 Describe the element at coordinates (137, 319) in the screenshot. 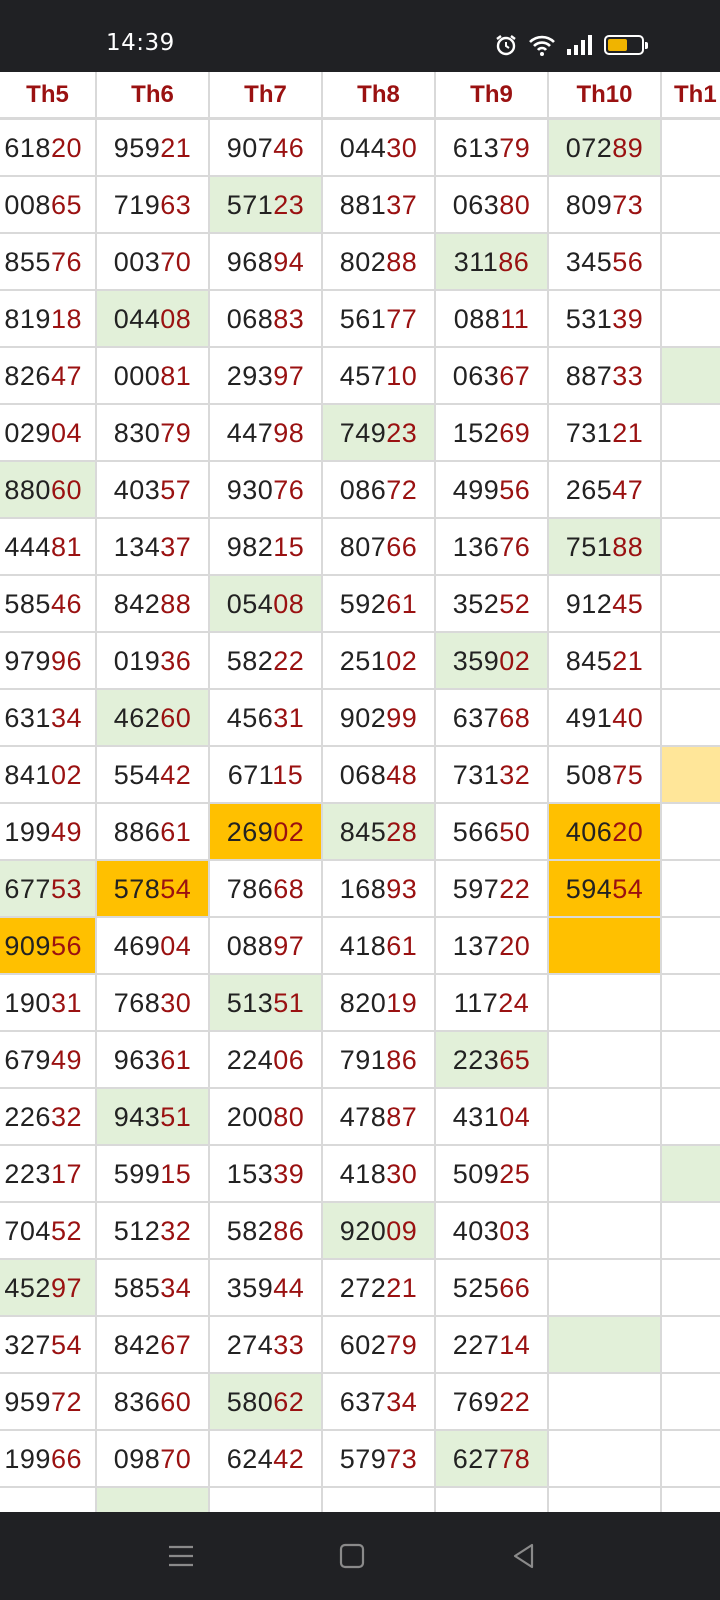

I see `cell-prefix: 044` at that location.